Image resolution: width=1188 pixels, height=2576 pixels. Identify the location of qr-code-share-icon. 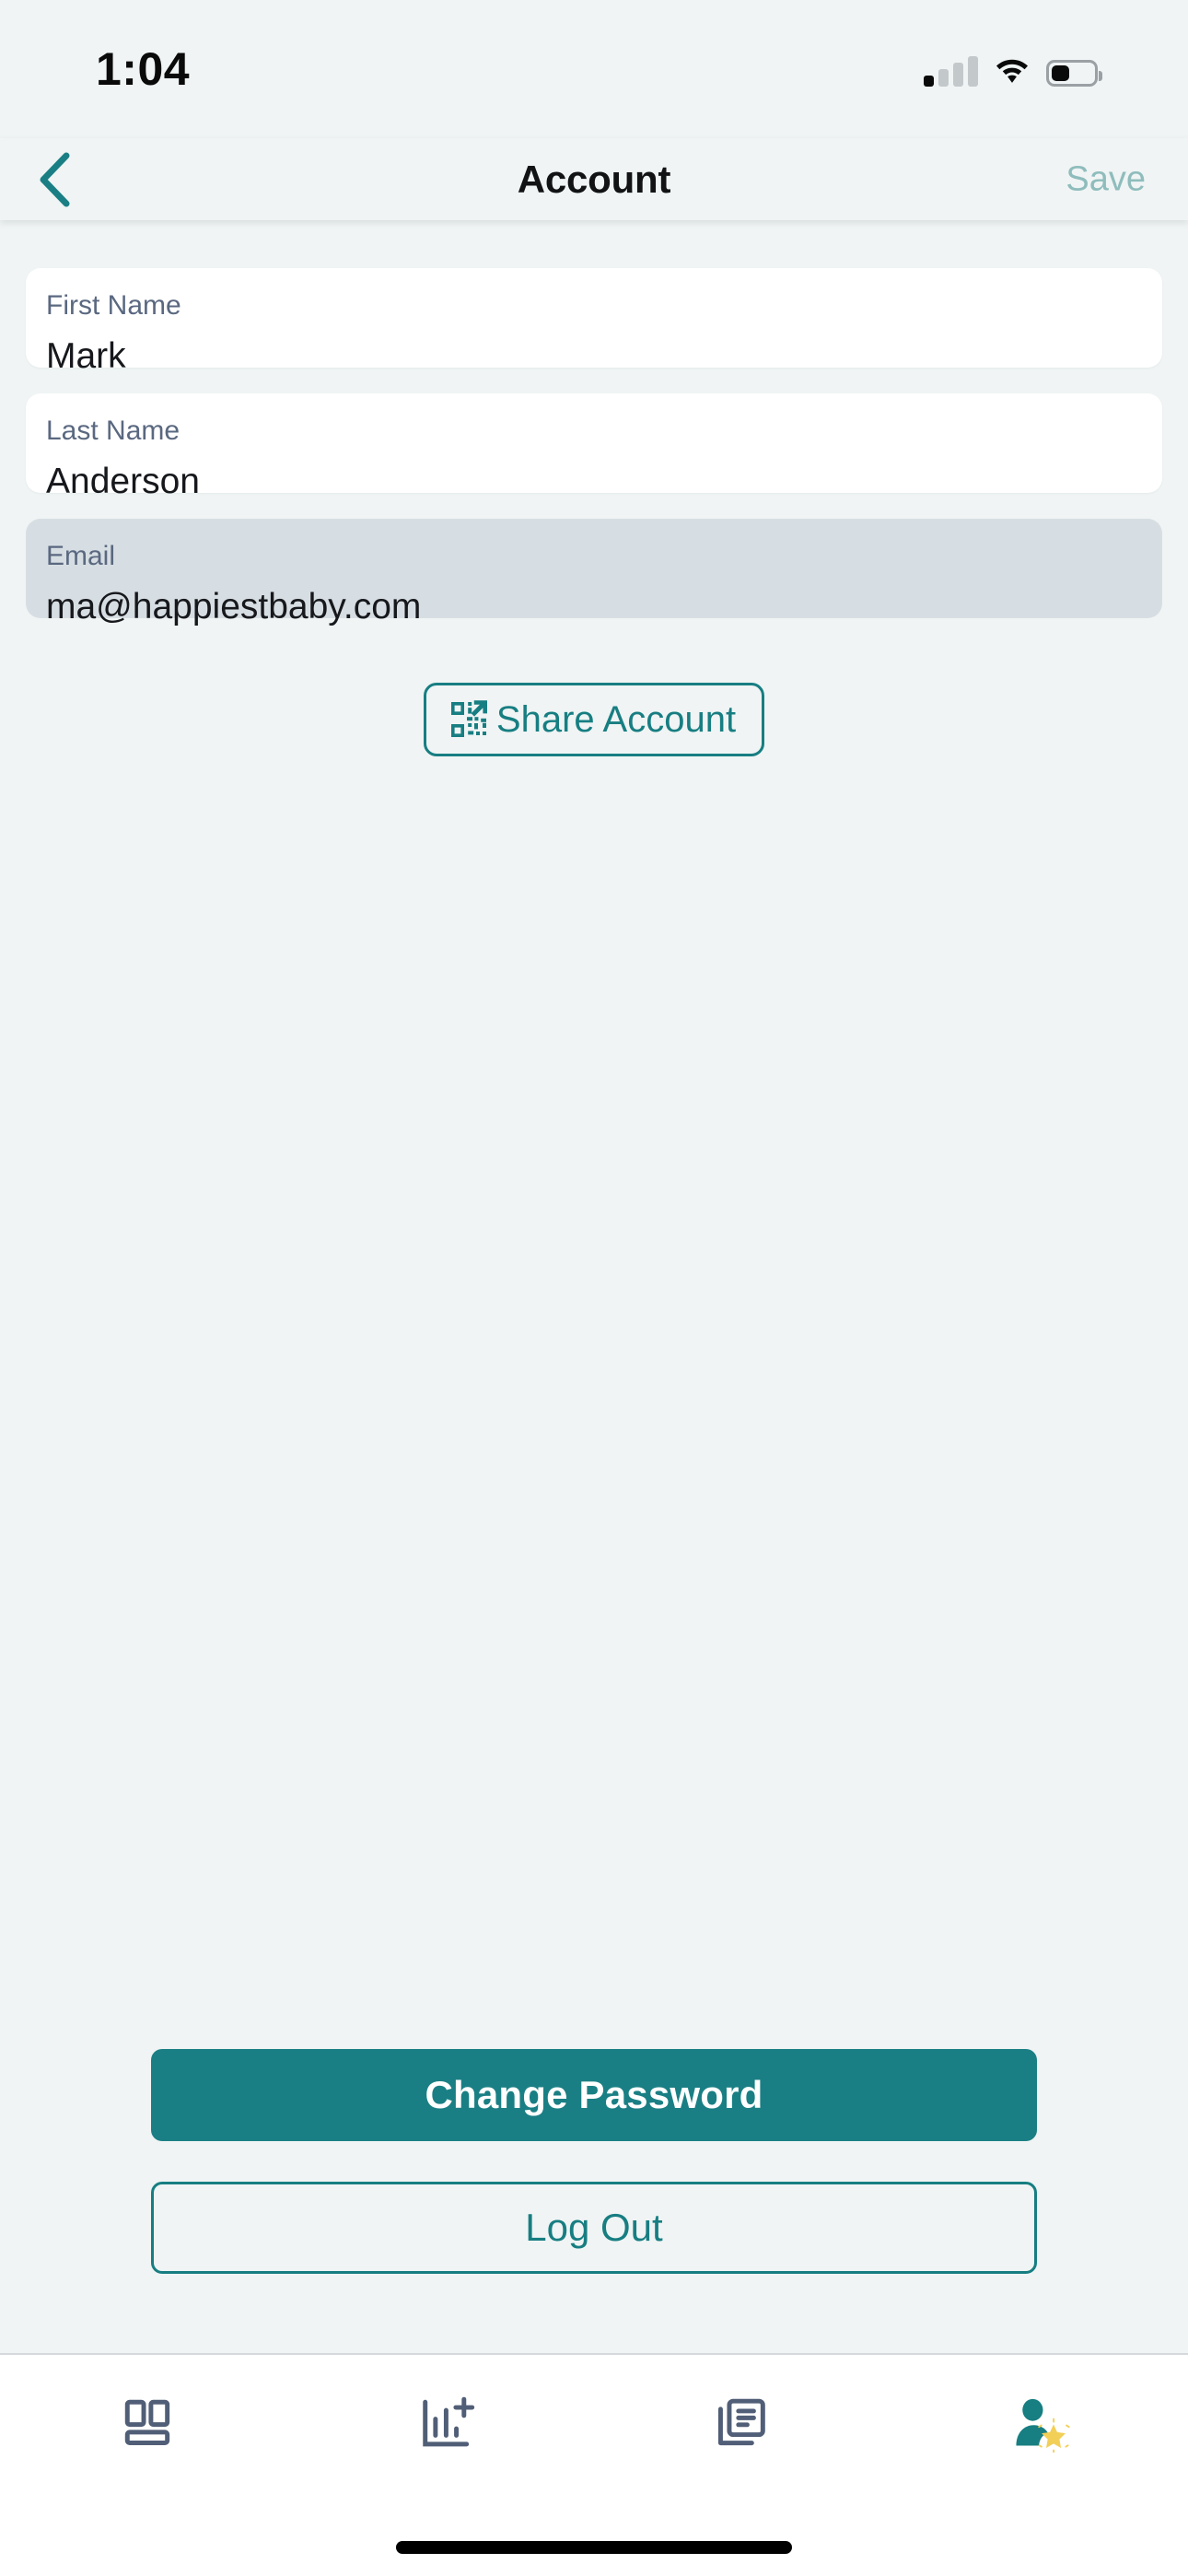
(468, 718).